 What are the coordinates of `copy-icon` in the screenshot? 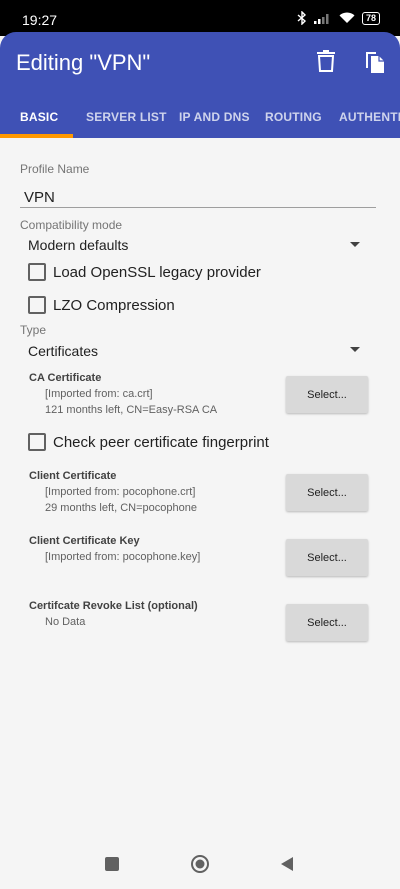 It's located at (375, 62).